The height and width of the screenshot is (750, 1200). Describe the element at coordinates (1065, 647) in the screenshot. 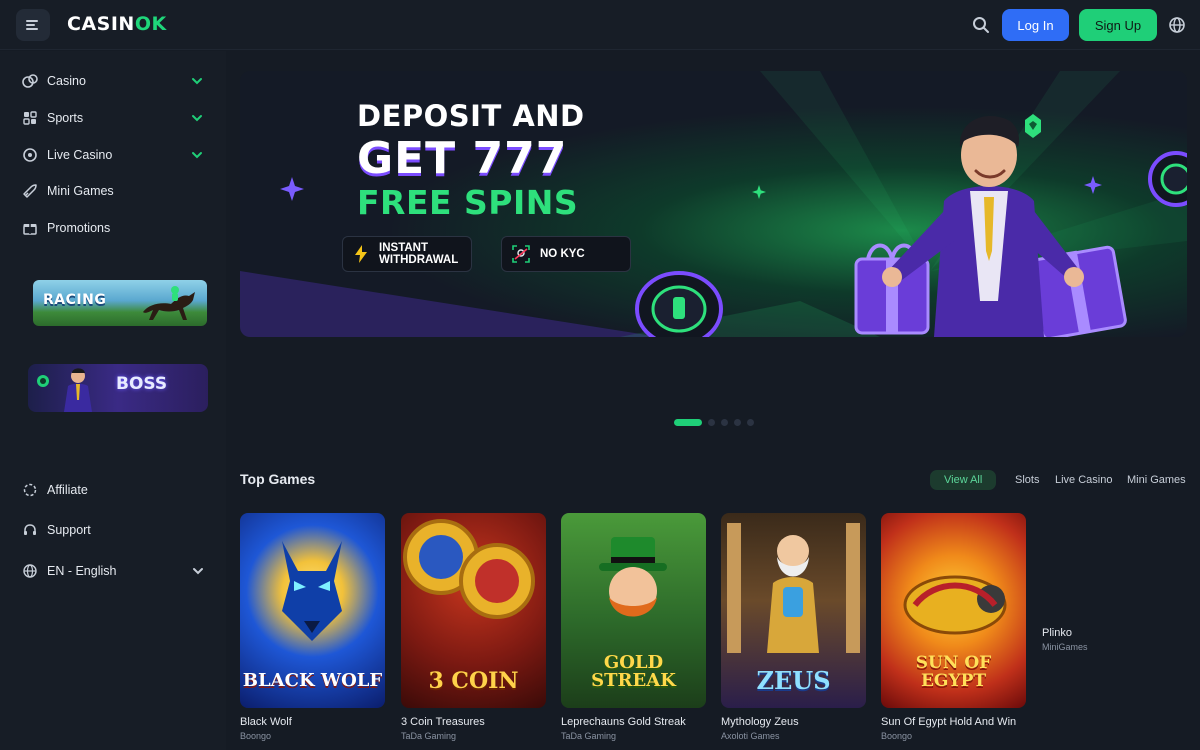

I see `game-provider: MiniGames` at that location.